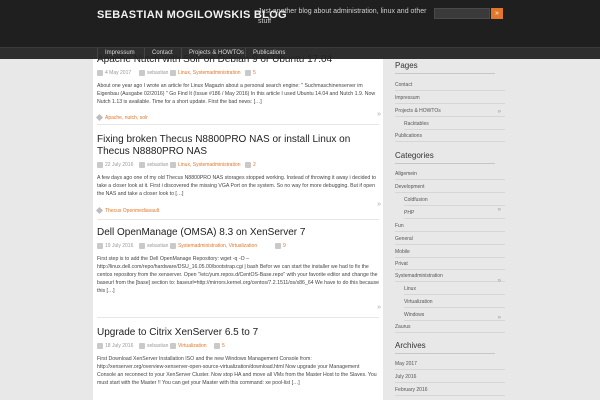 The width and height of the screenshot is (600, 400). Describe the element at coordinates (118, 73) in the screenshot. I see `post-date: 4 May 2017` at that location.